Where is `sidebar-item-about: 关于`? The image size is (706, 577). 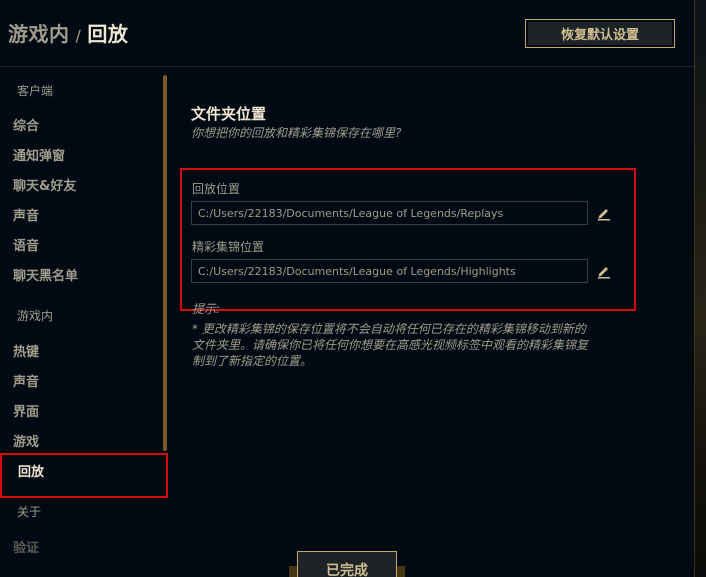 sidebar-item-about: 关于 is located at coordinates (29, 511).